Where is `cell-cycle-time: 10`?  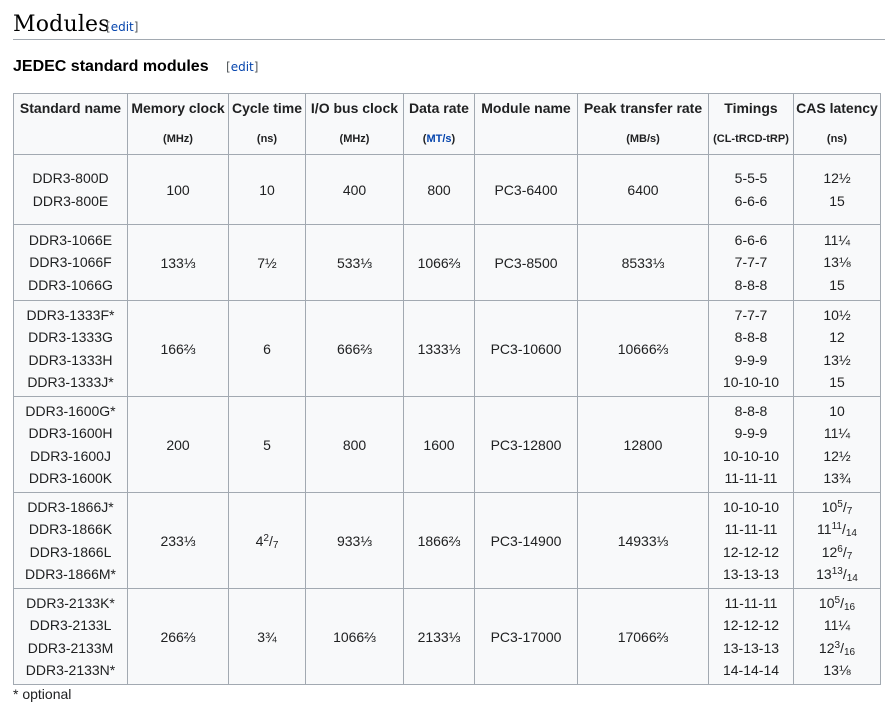
cell-cycle-time: 10 is located at coordinates (267, 189).